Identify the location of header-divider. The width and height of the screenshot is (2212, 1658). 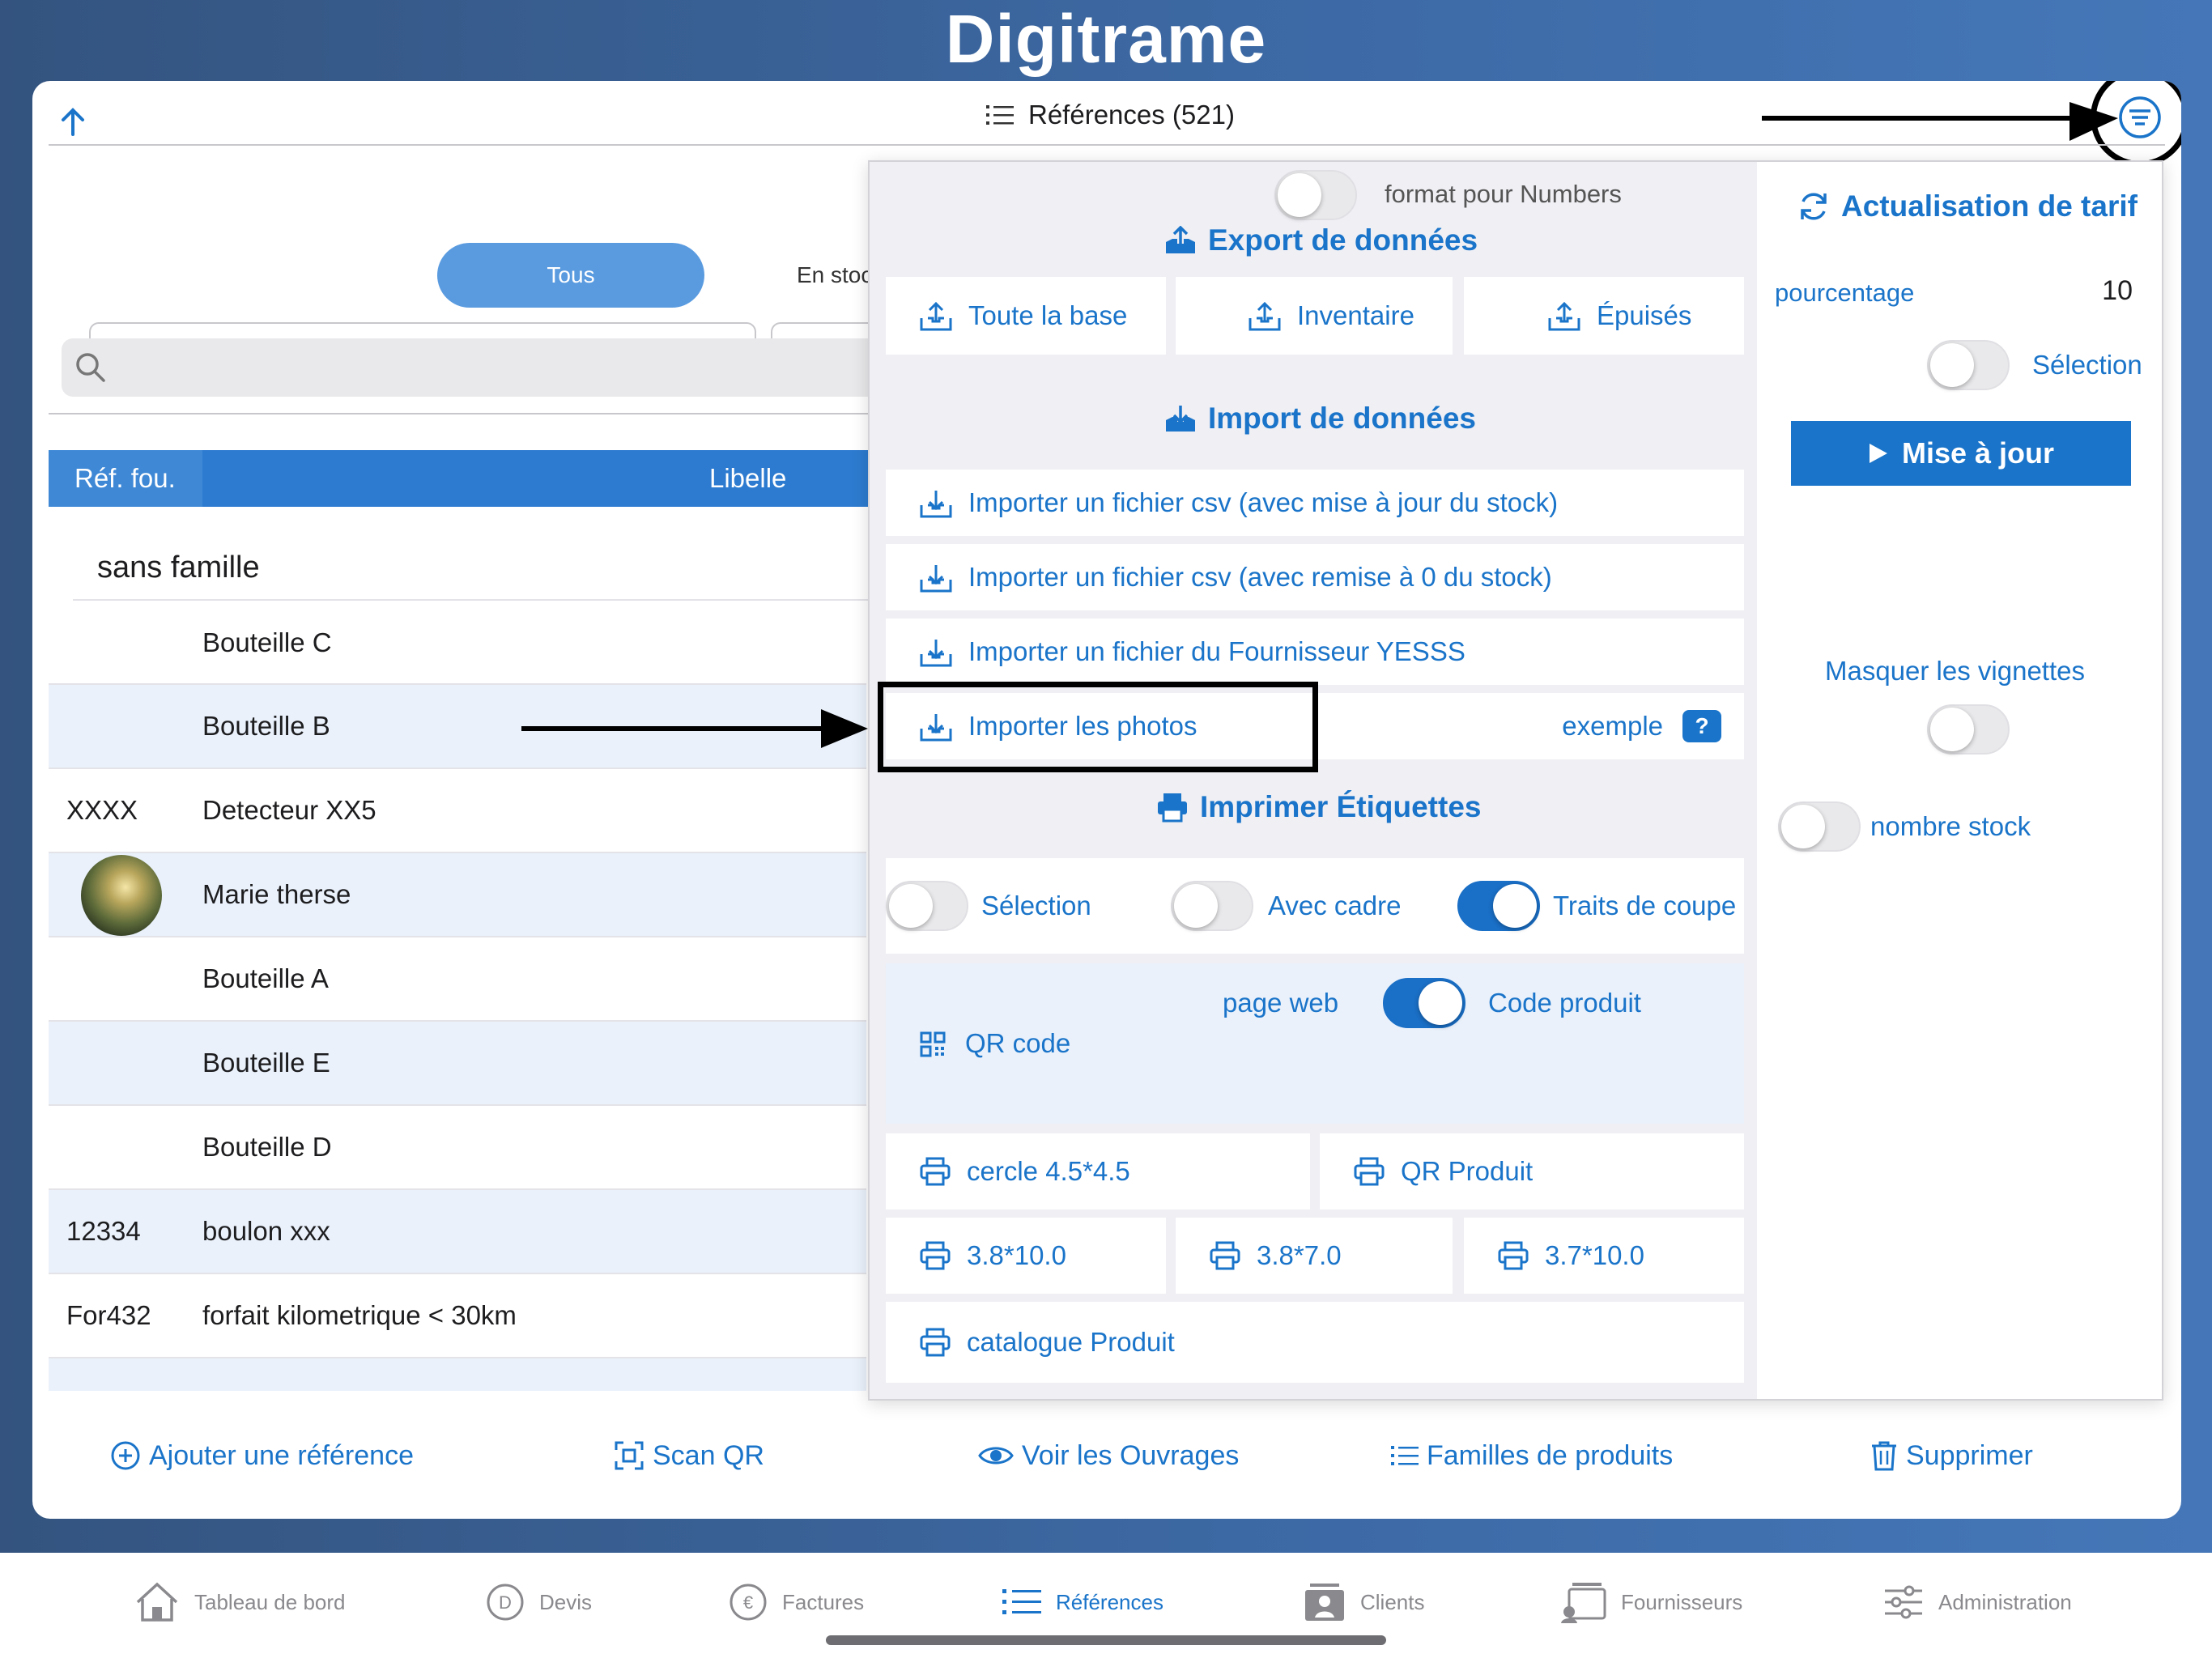
(1107, 145).